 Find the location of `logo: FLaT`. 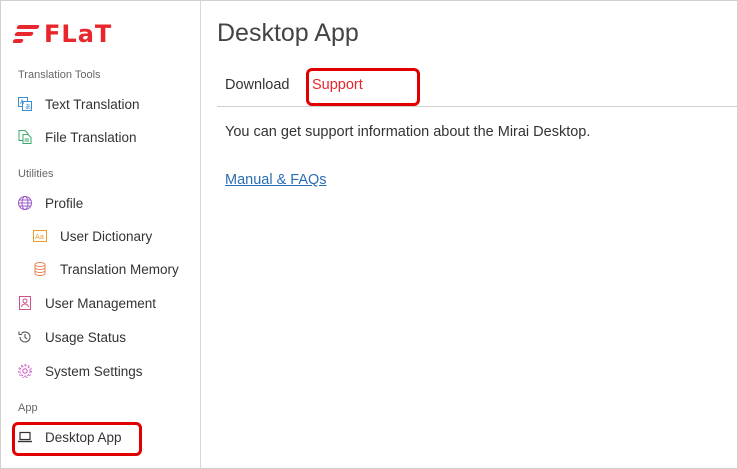

logo: FLaT is located at coordinates (62, 34).